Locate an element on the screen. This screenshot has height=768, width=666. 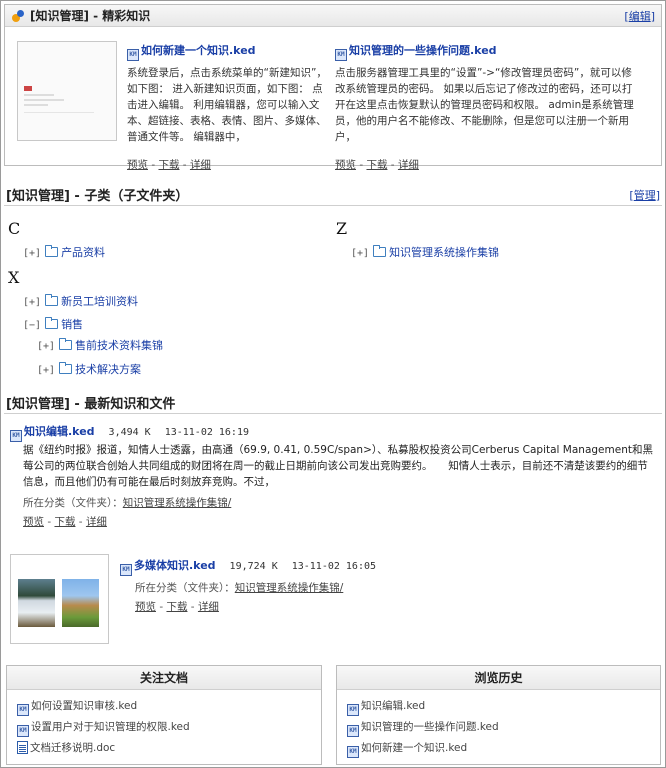
tree-node: [+] 售前技术资料集锦 is located at coordinates (100, 345).